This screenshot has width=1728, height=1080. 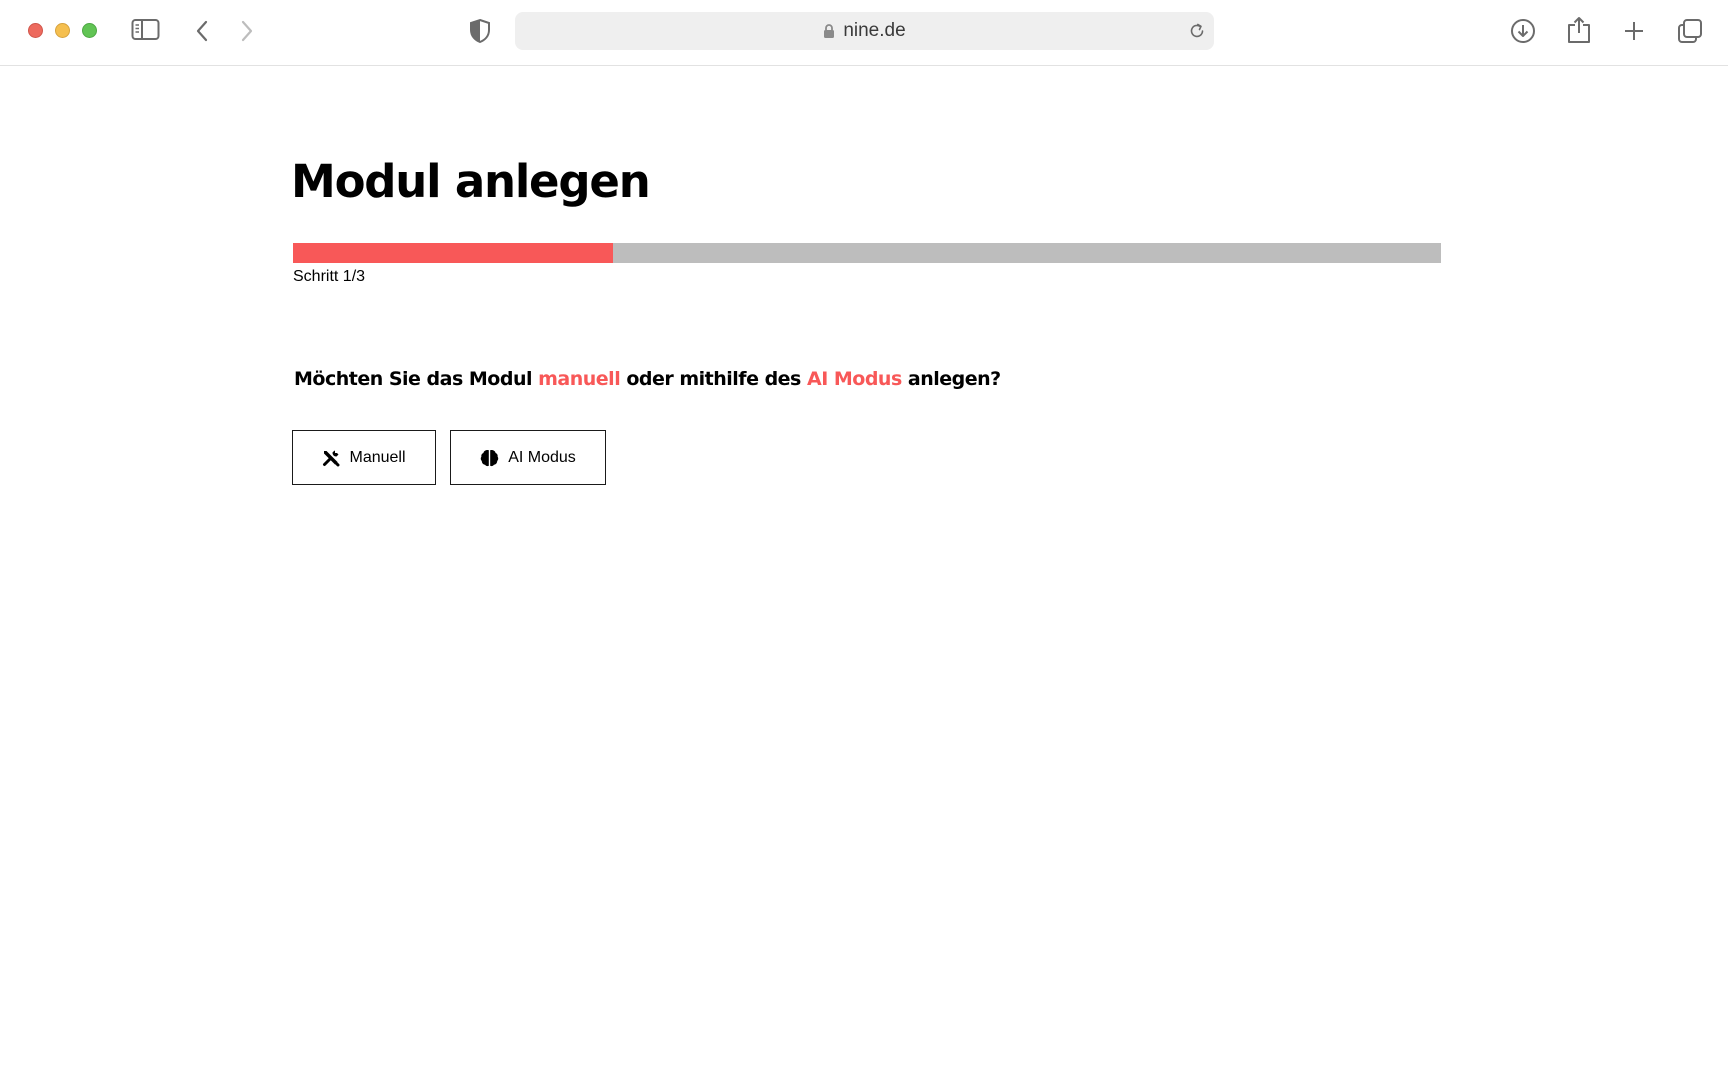 I want to click on ai-mode-button: AI Modus, so click(x=528, y=457).